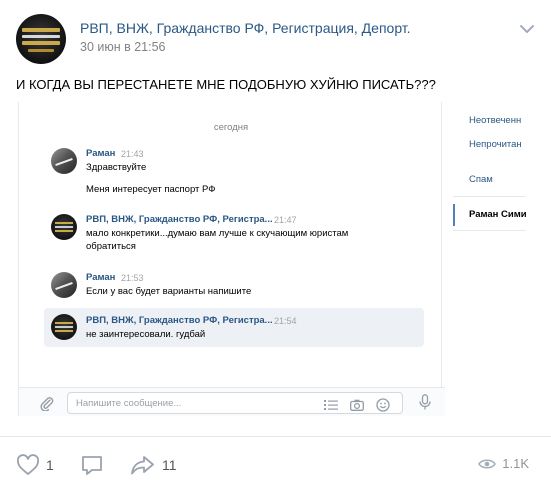  I want to click on dialog-filters: Неотвеченн Непрочитан Спам Раман Сими, so click(489, 259).